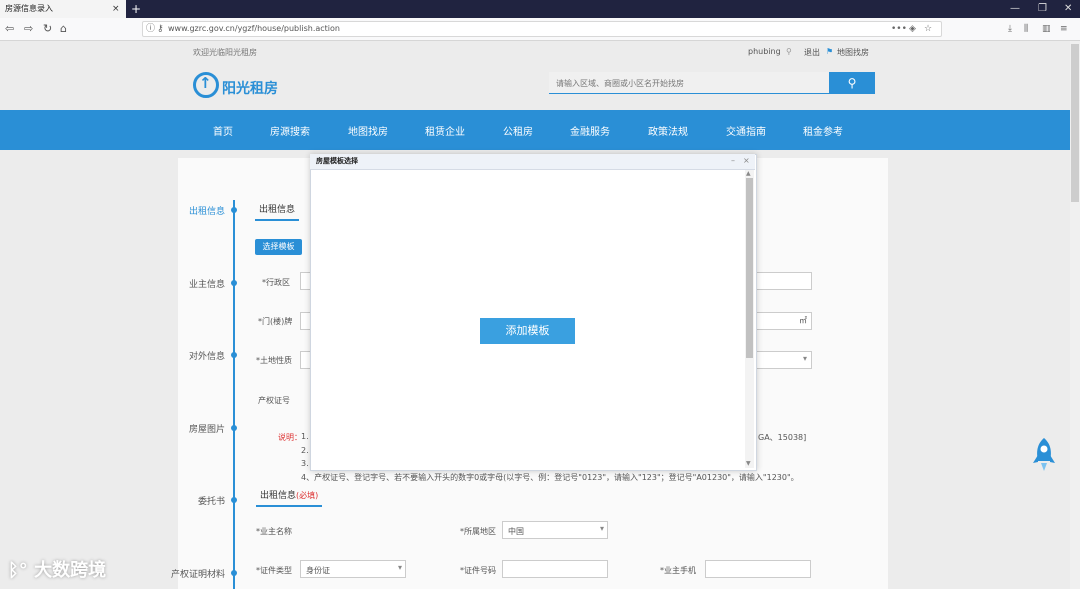 This screenshot has height=589, width=1080. I want to click on note-line-1-end: GA、15038], so click(782, 437).